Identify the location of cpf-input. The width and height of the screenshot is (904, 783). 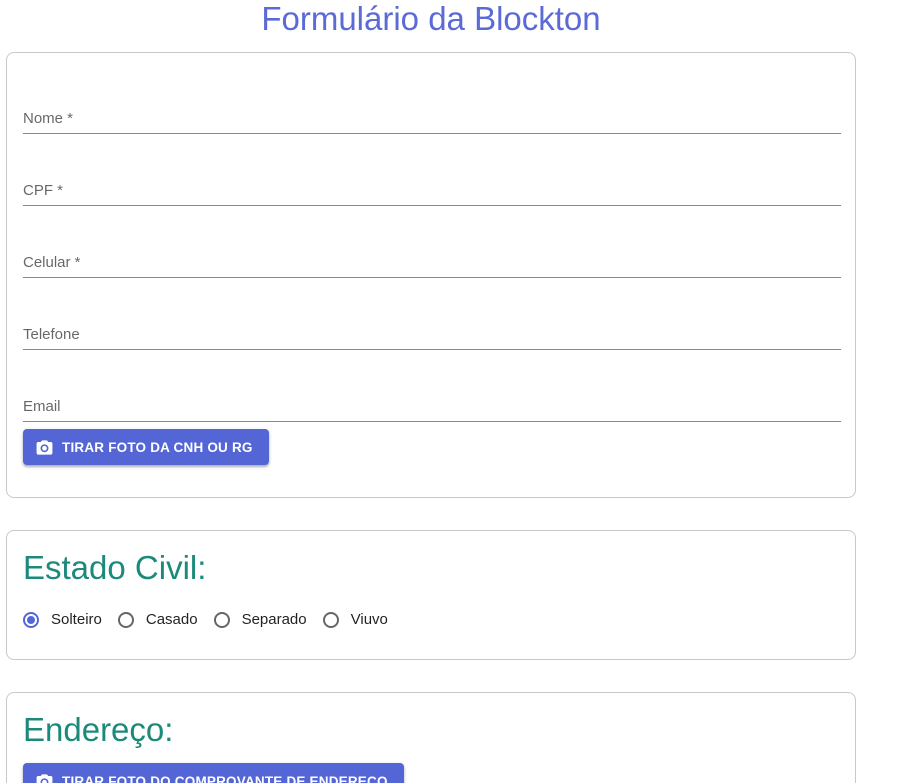
(432, 190).